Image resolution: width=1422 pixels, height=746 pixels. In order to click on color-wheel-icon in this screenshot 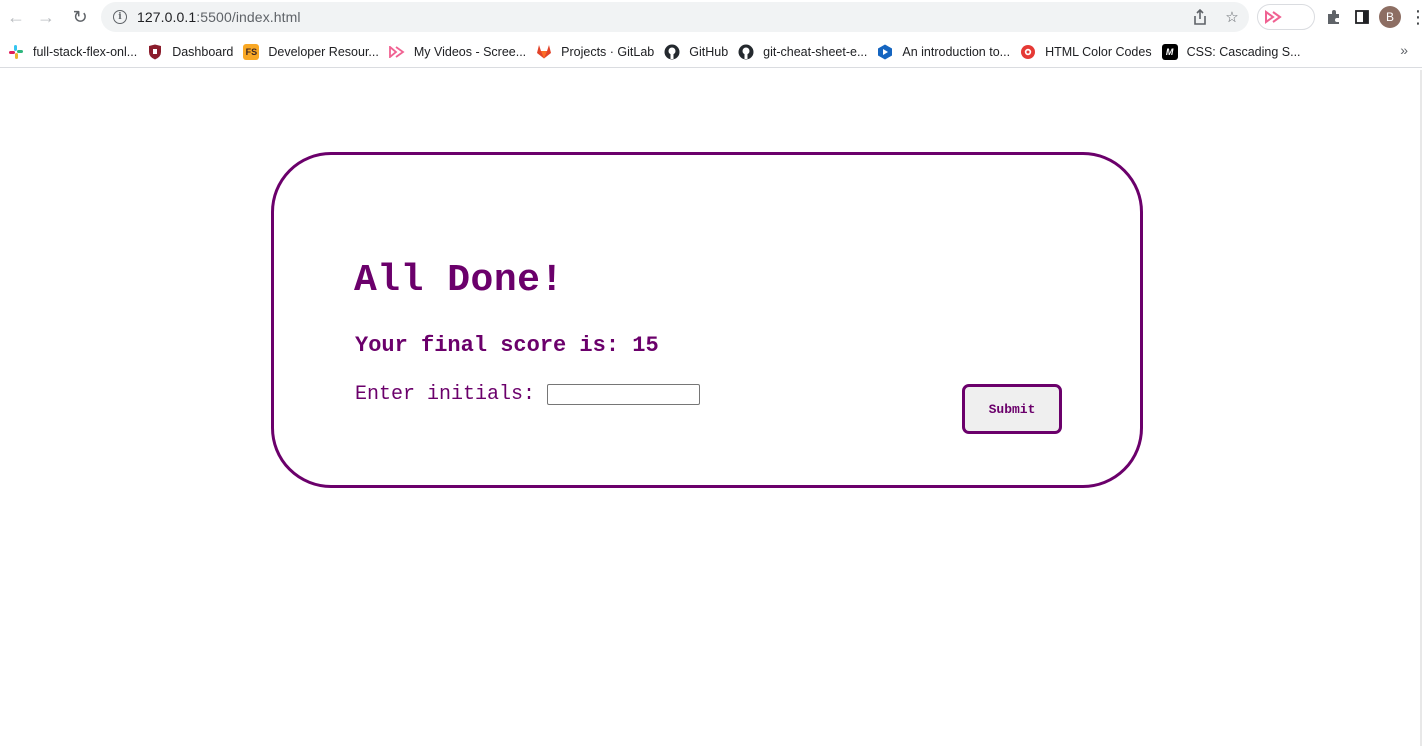, I will do `click(1028, 52)`.